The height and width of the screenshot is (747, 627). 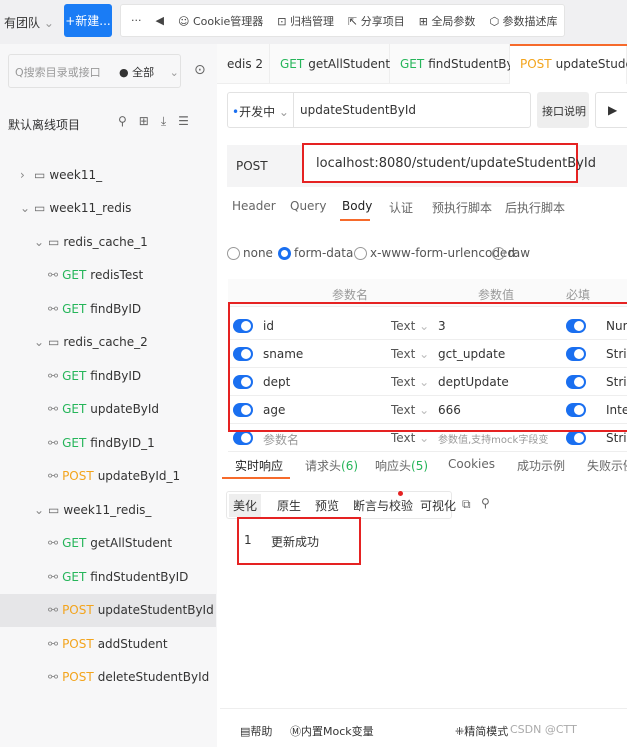 What do you see at coordinates (434, 253) in the screenshot?
I see `body-type-radio: x-www-form-urlencoded` at bounding box center [434, 253].